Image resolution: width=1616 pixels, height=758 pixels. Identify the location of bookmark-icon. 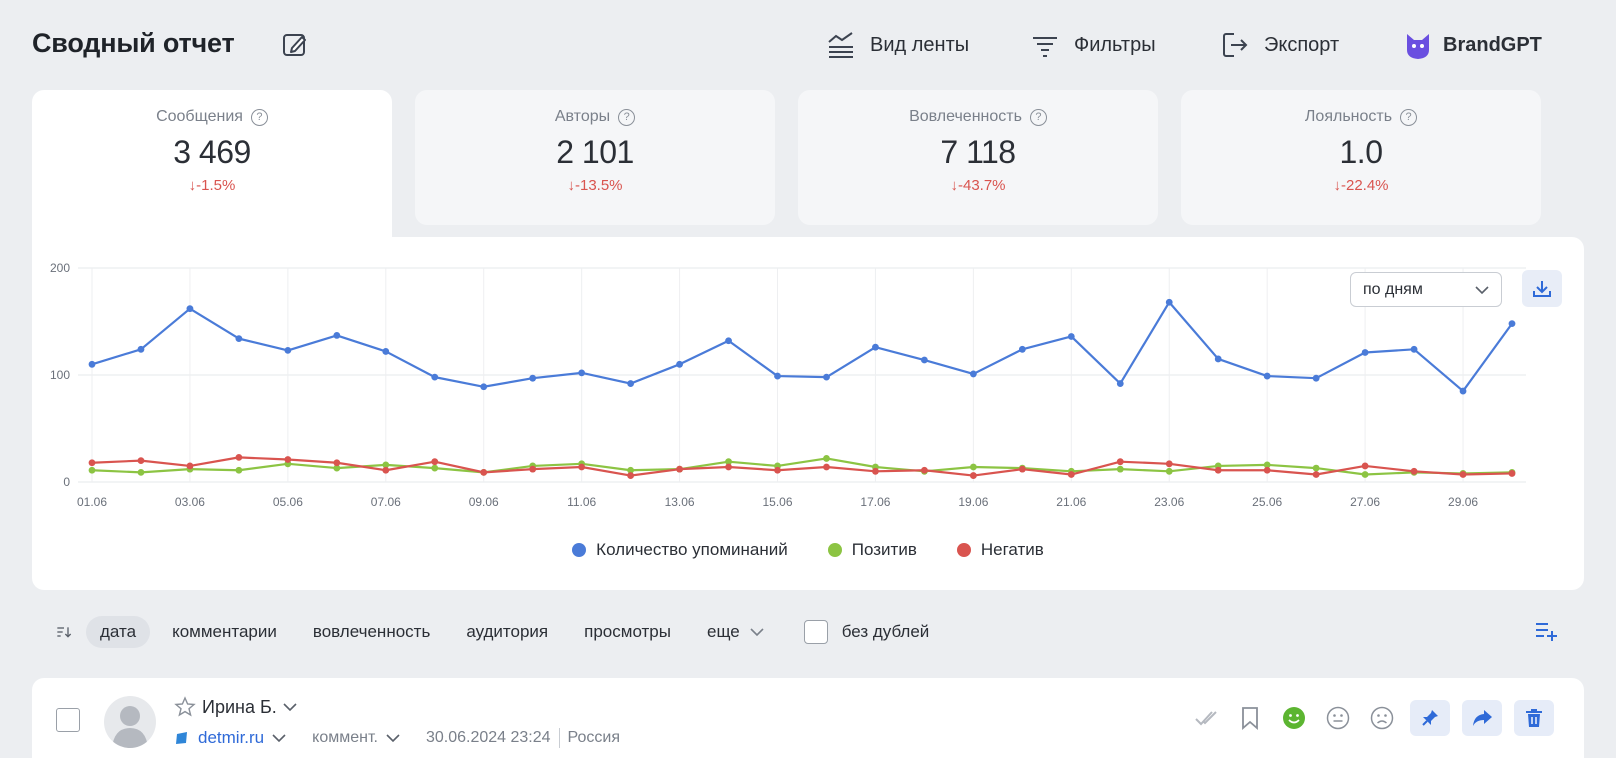
(1250, 718).